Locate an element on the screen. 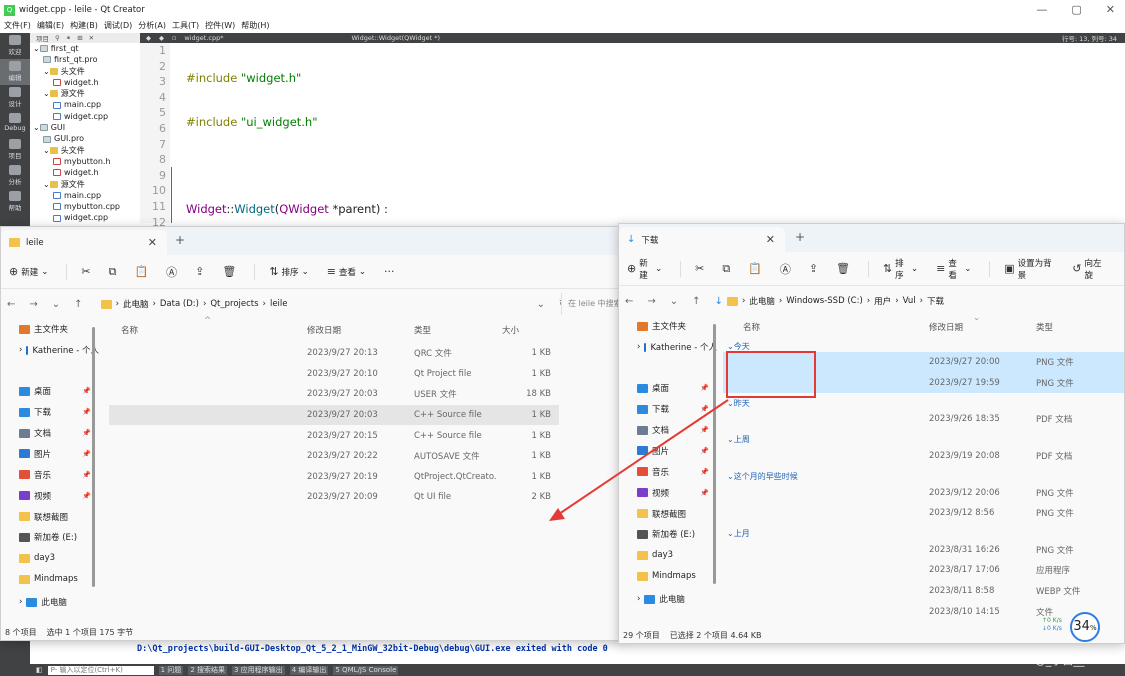 The image size is (1125, 676). file-row: image (5).png2023/9/12 20:06PNG 文件 is located at coordinates (923, 492).